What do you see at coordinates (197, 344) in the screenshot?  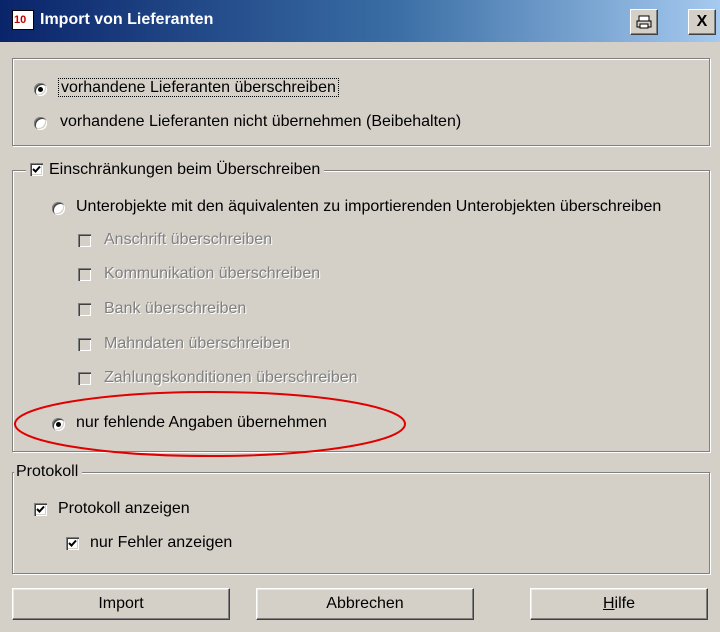 I see `check-dunning-label: Mahndaten überschreiben` at bounding box center [197, 344].